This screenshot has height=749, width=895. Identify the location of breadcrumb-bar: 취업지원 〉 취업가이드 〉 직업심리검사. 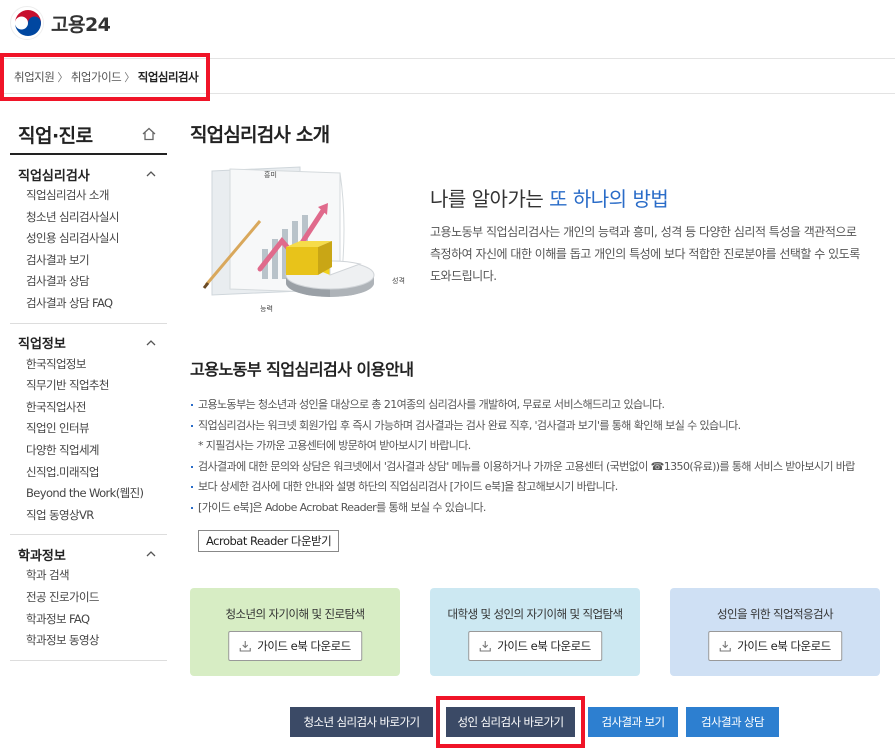
(447, 77).